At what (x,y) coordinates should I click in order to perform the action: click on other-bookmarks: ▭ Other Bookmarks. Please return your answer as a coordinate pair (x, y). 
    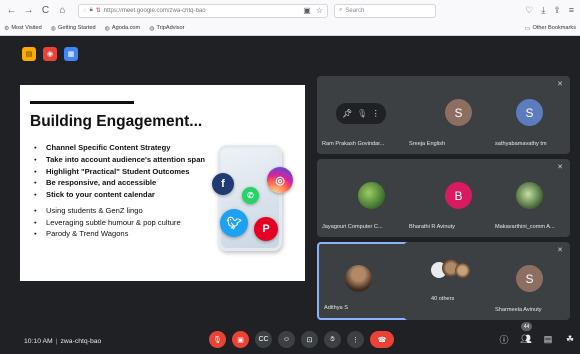
    Looking at the image, I should click on (550, 28).